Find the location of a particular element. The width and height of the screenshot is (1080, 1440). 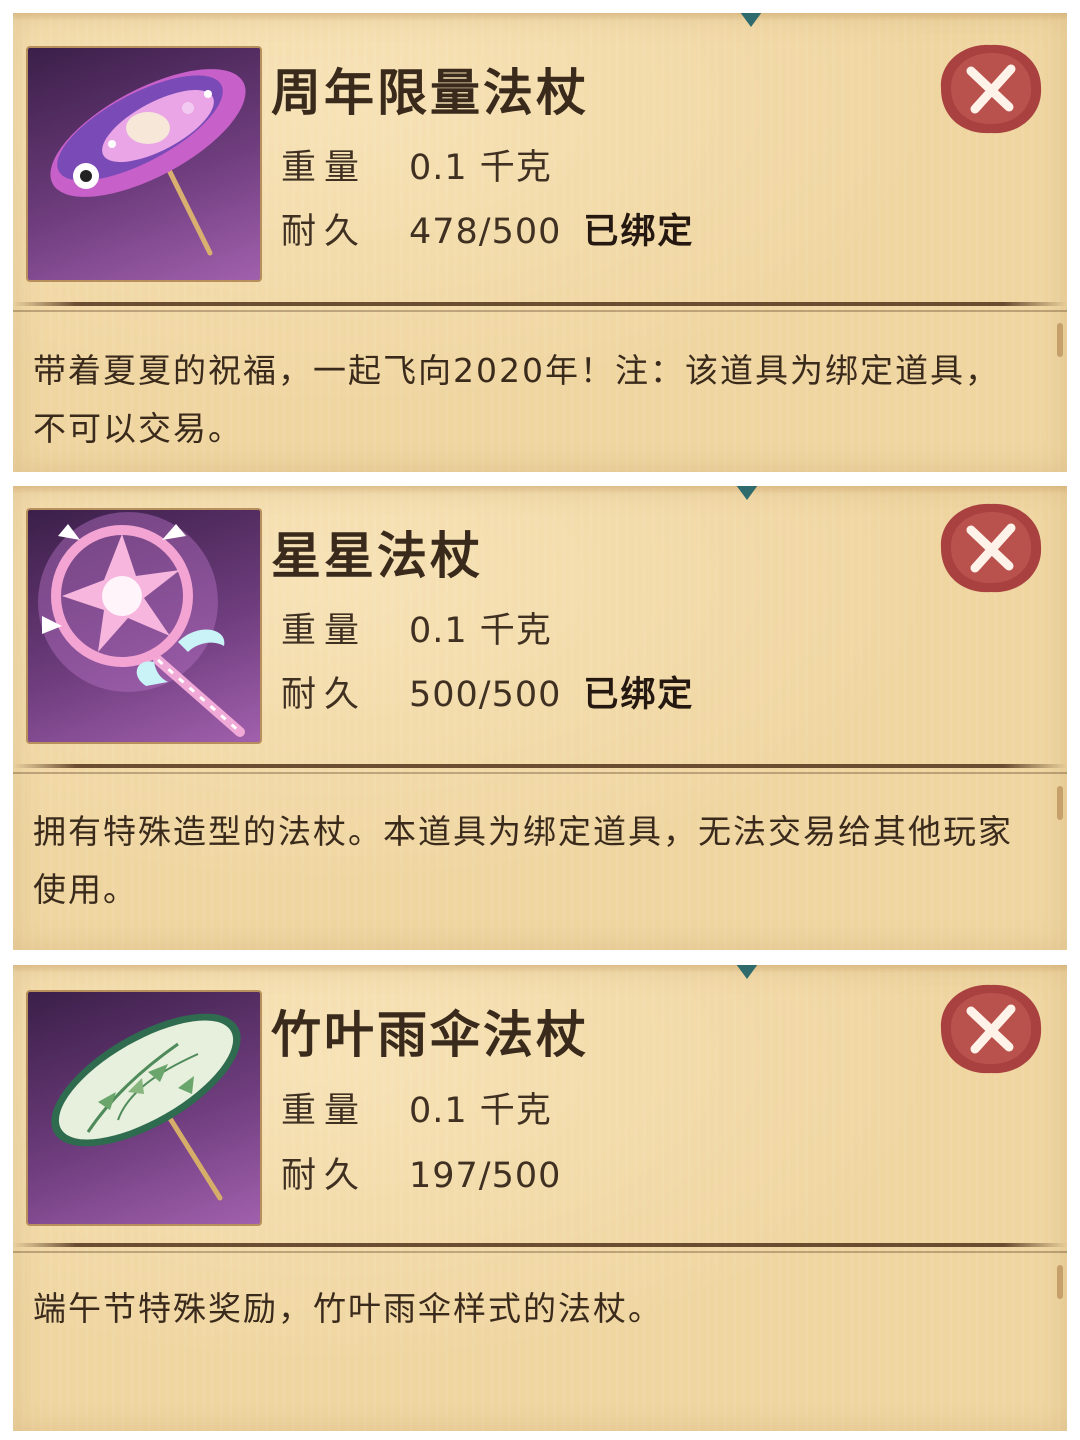

bamboo-umbrella-staff-icon is located at coordinates (146, 1107).